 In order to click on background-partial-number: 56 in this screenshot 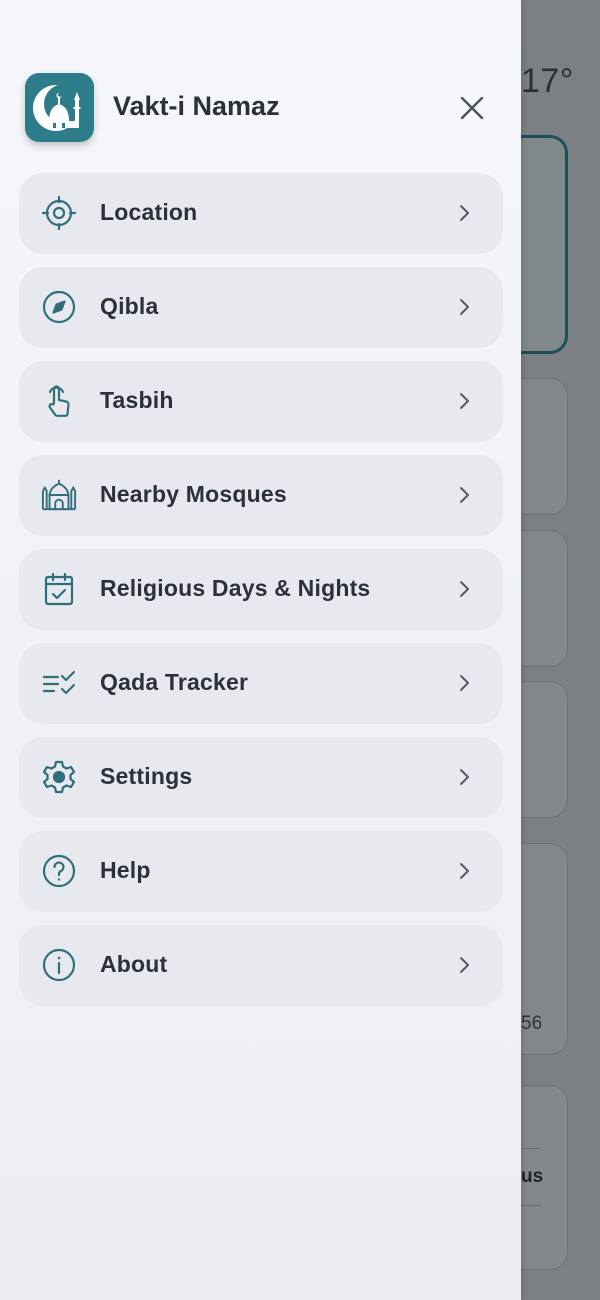, I will do `click(532, 1023)`.